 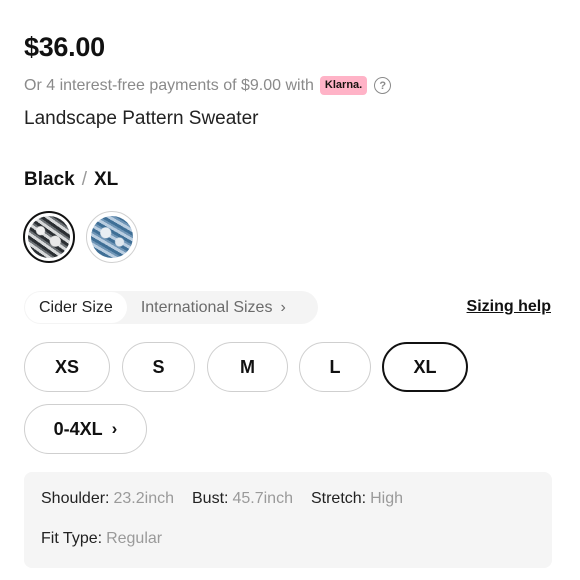 I want to click on tab-cider-size: Cider Size, so click(x=76, y=307).